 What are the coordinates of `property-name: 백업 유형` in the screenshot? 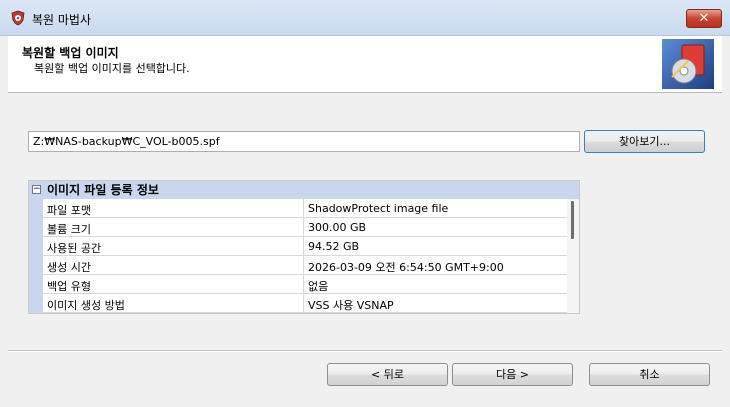 It's located at (69, 286).